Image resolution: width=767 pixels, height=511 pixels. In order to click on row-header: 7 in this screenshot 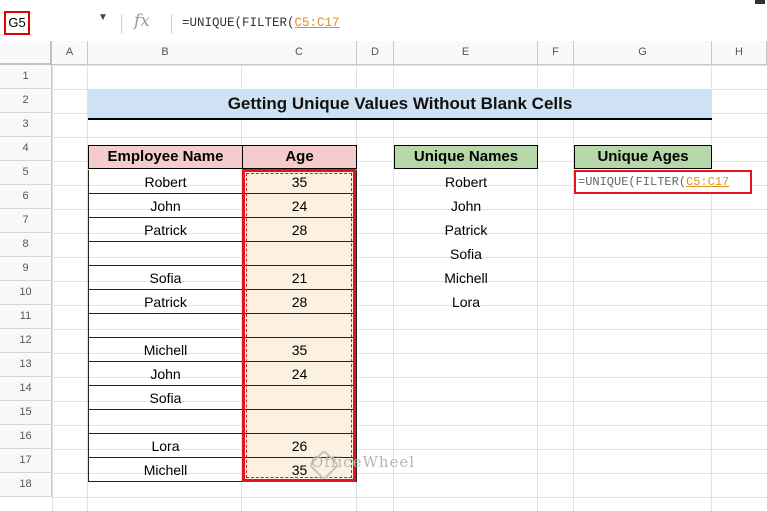, I will do `click(26, 221)`.